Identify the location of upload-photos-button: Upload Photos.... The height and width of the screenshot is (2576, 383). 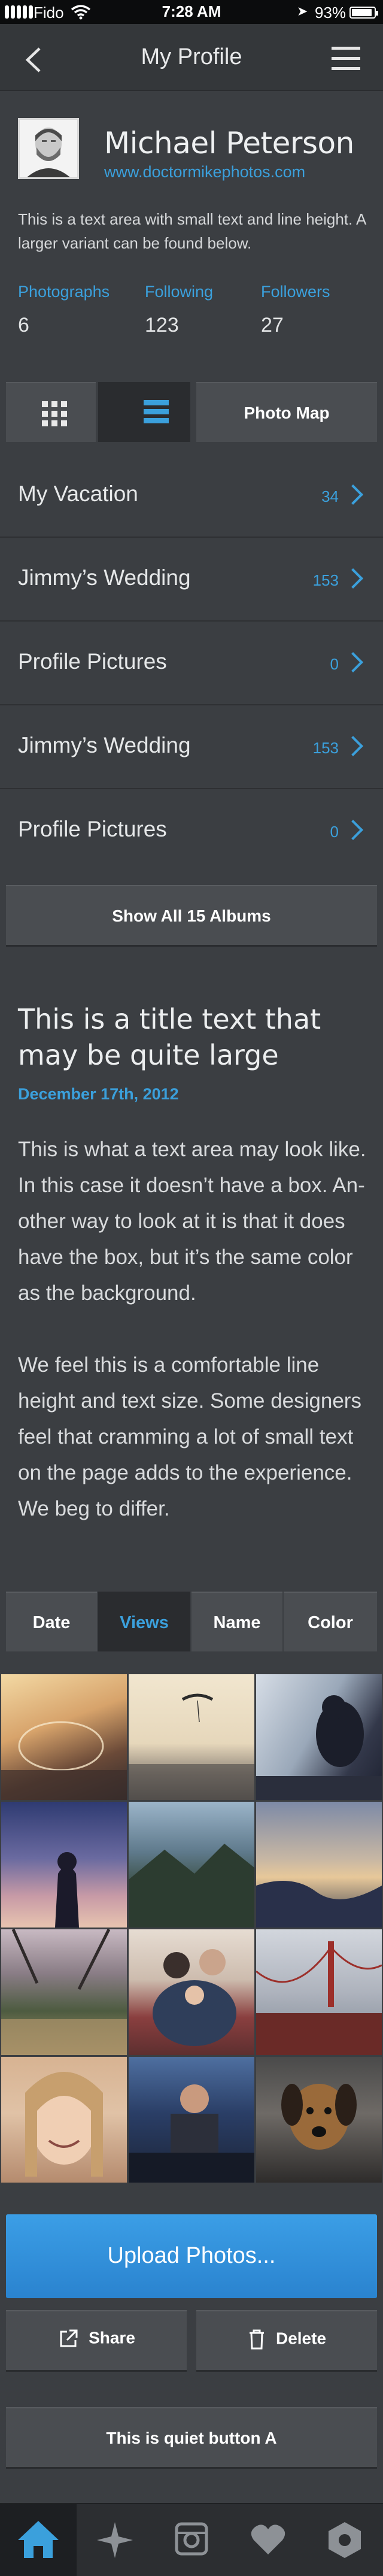
(191, 2256).